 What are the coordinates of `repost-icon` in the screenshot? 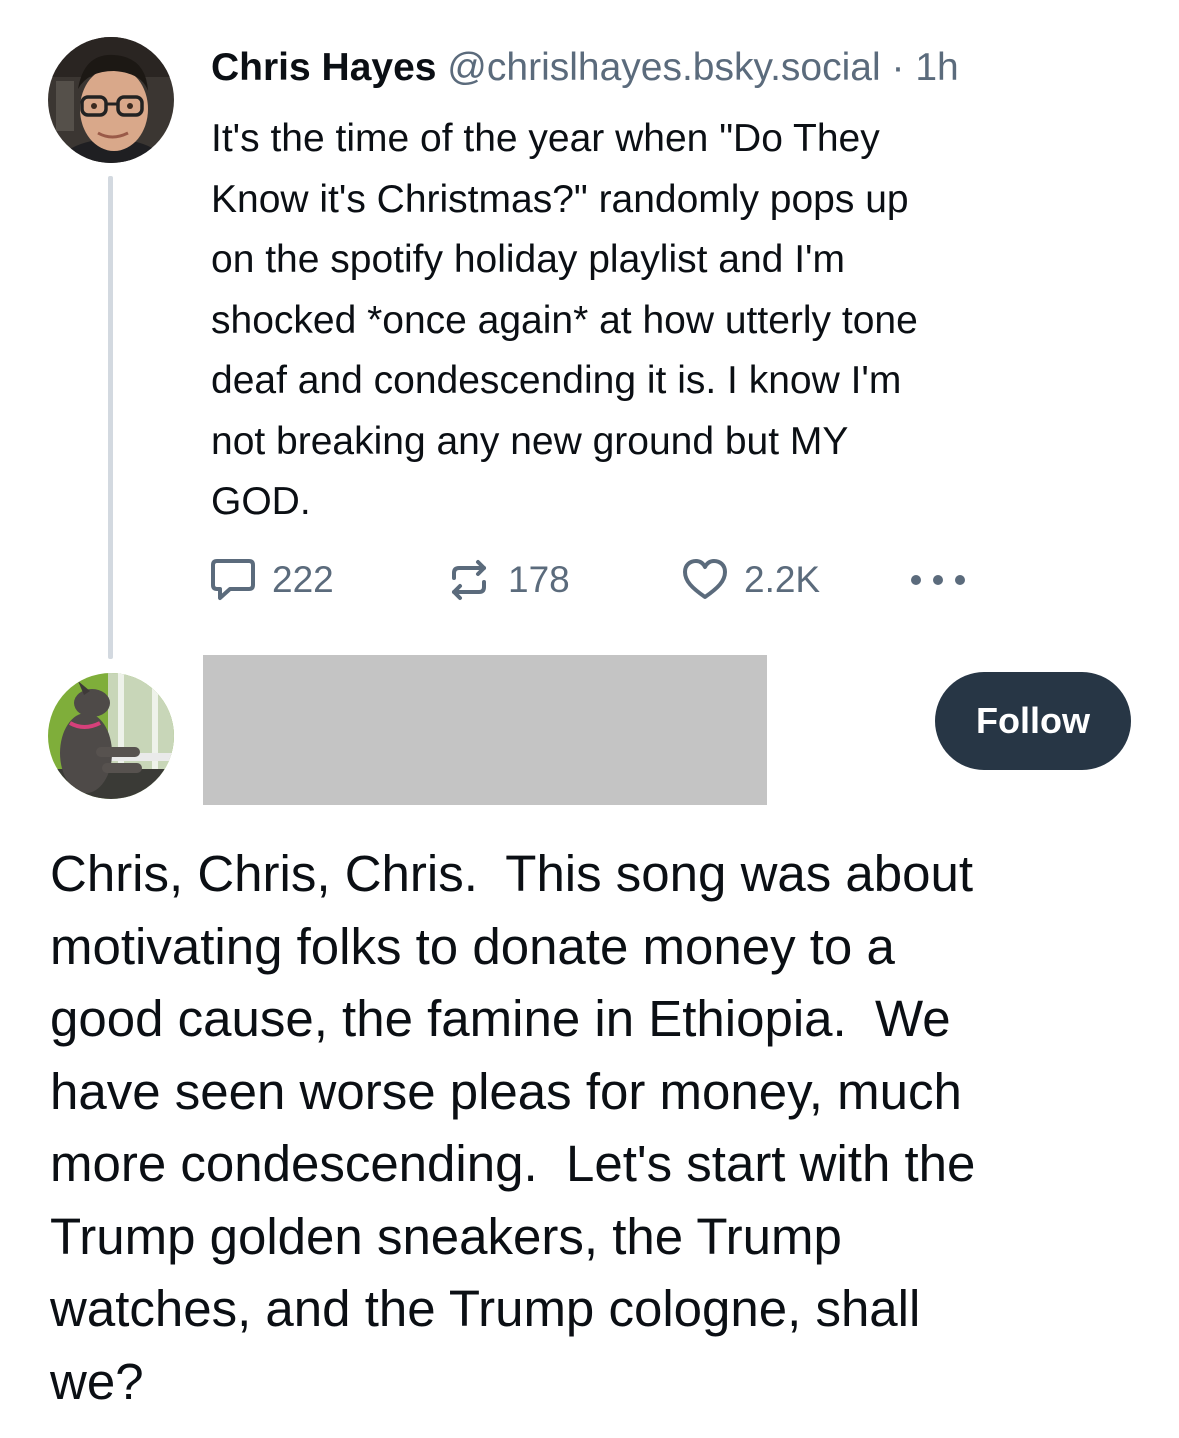 It's located at (469, 580).